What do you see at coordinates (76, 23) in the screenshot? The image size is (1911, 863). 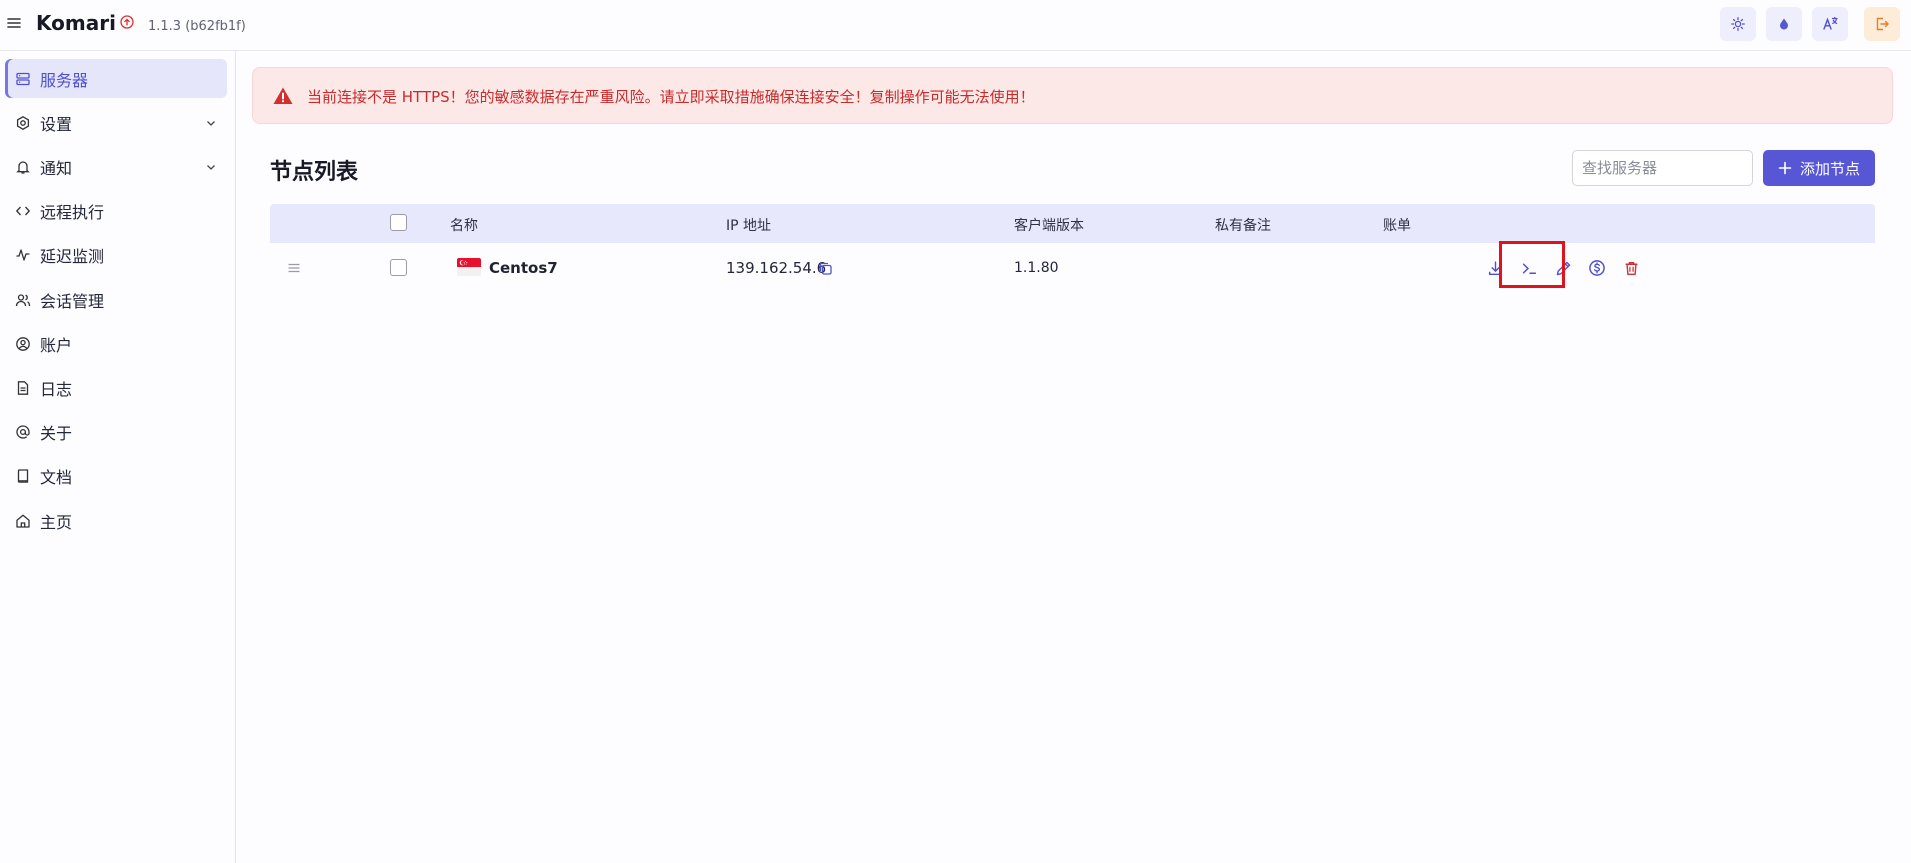 I see `brand-title: Komari` at bounding box center [76, 23].